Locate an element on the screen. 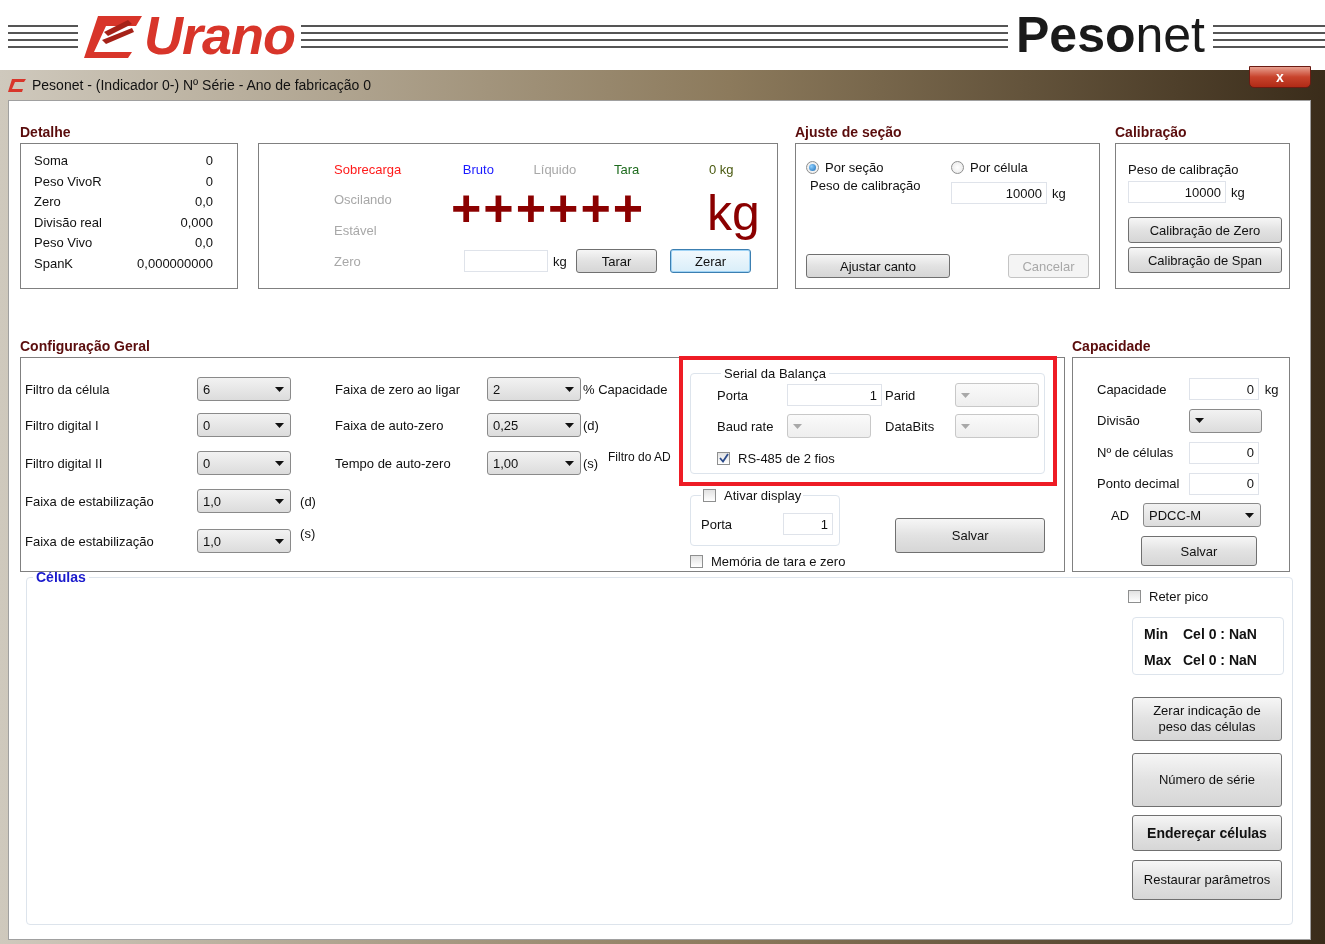 This screenshot has height=944, width=1325. group-title: Células is located at coordinates (61, 577).